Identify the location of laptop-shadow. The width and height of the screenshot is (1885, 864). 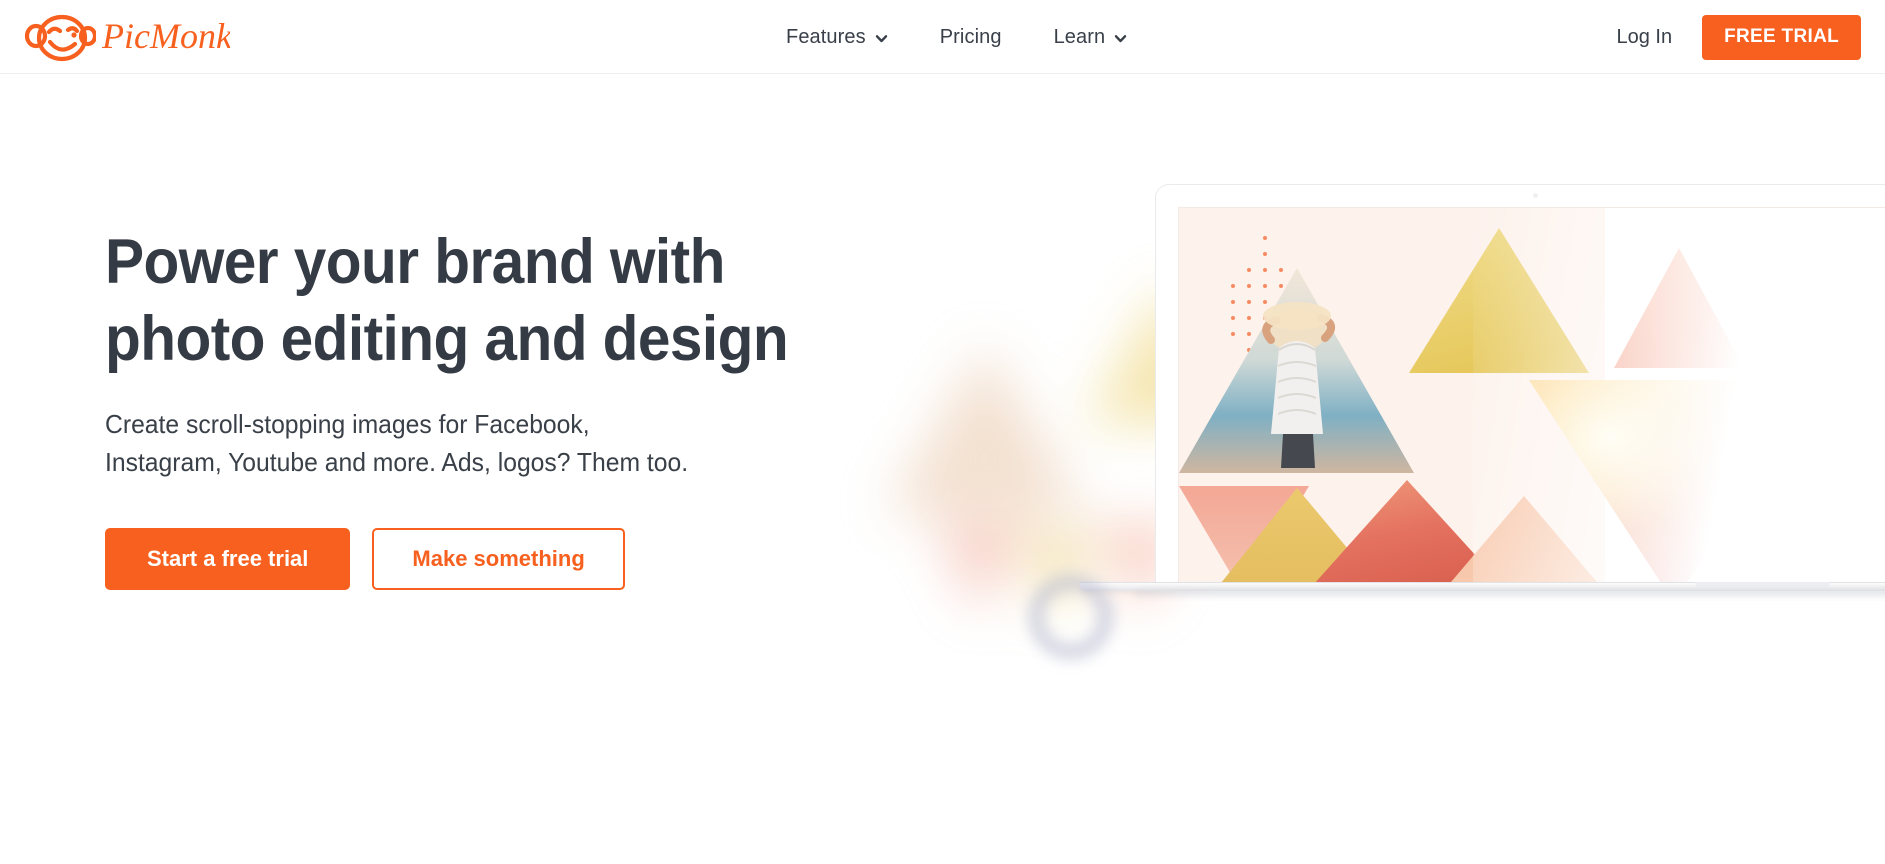
(1510, 595).